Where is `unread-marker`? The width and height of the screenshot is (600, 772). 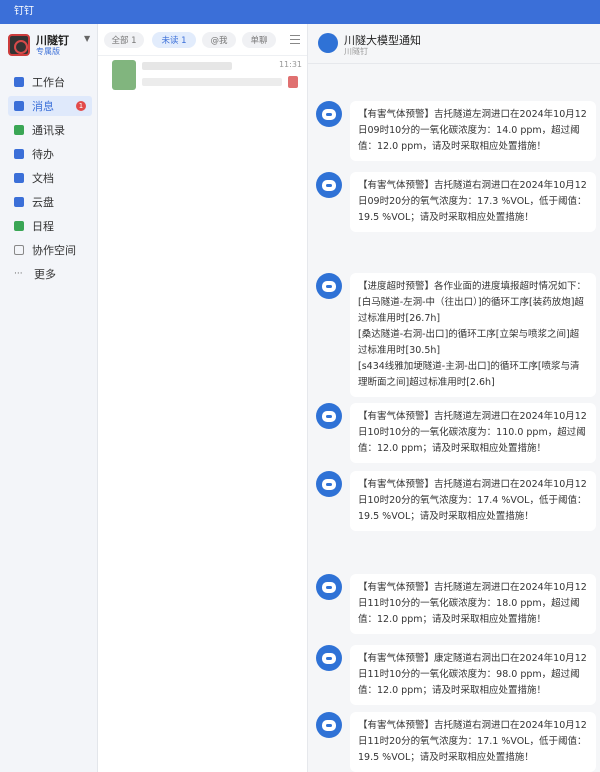 unread-marker is located at coordinates (293, 82).